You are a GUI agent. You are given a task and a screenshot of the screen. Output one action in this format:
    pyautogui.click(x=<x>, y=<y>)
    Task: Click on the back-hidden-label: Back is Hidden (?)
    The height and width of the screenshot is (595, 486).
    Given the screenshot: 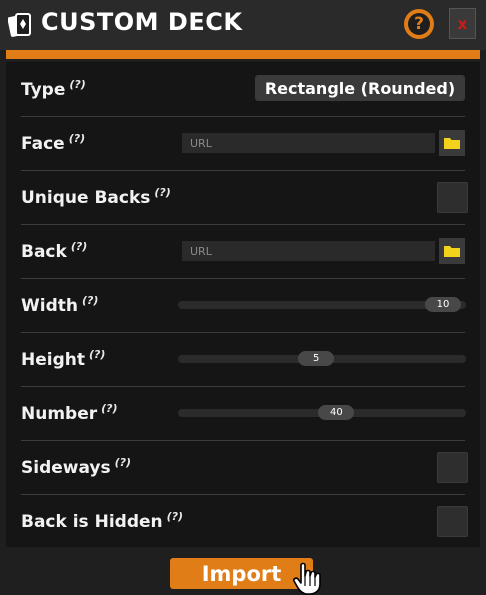 What is the action you would take?
    pyautogui.click(x=102, y=521)
    